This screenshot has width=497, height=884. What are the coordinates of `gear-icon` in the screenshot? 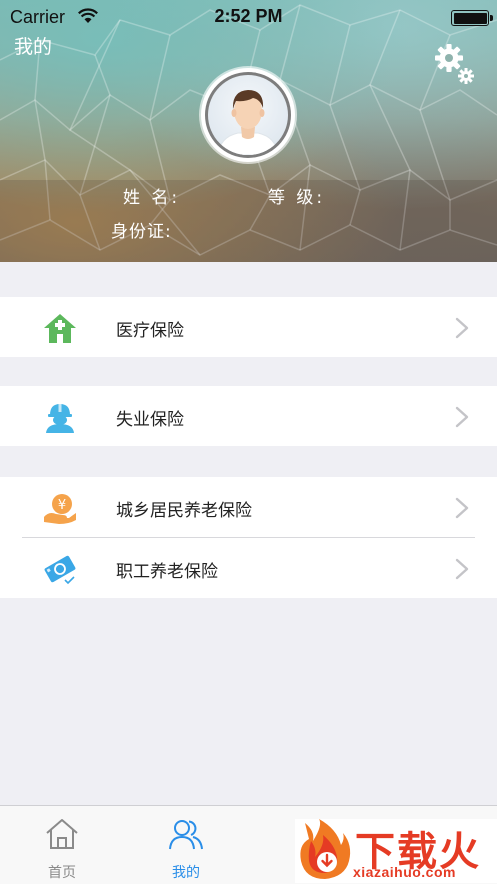 It's located at (454, 64).